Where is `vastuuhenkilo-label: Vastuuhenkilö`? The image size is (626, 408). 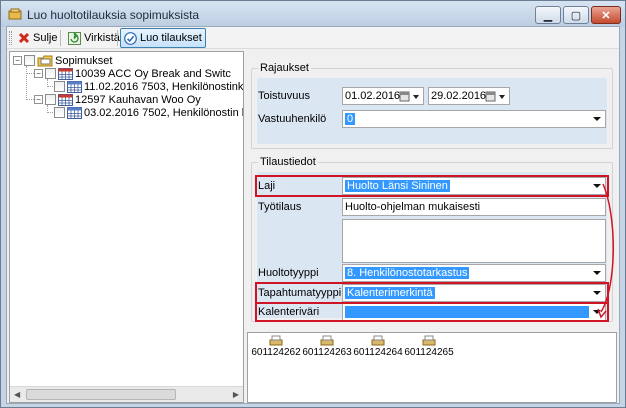 vastuuhenkilo-label: Vastuuhenkilö is located at coordinates (292, 119).